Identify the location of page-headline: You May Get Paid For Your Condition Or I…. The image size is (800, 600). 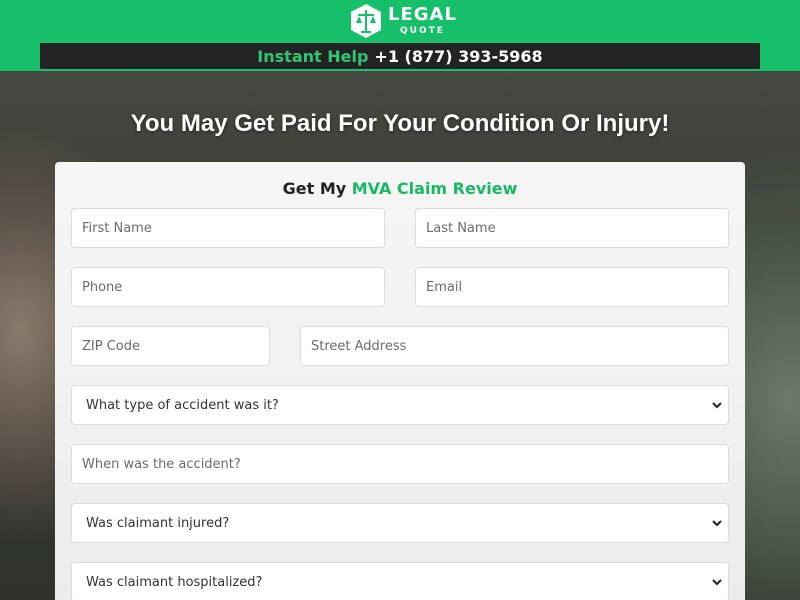
(400, 123).